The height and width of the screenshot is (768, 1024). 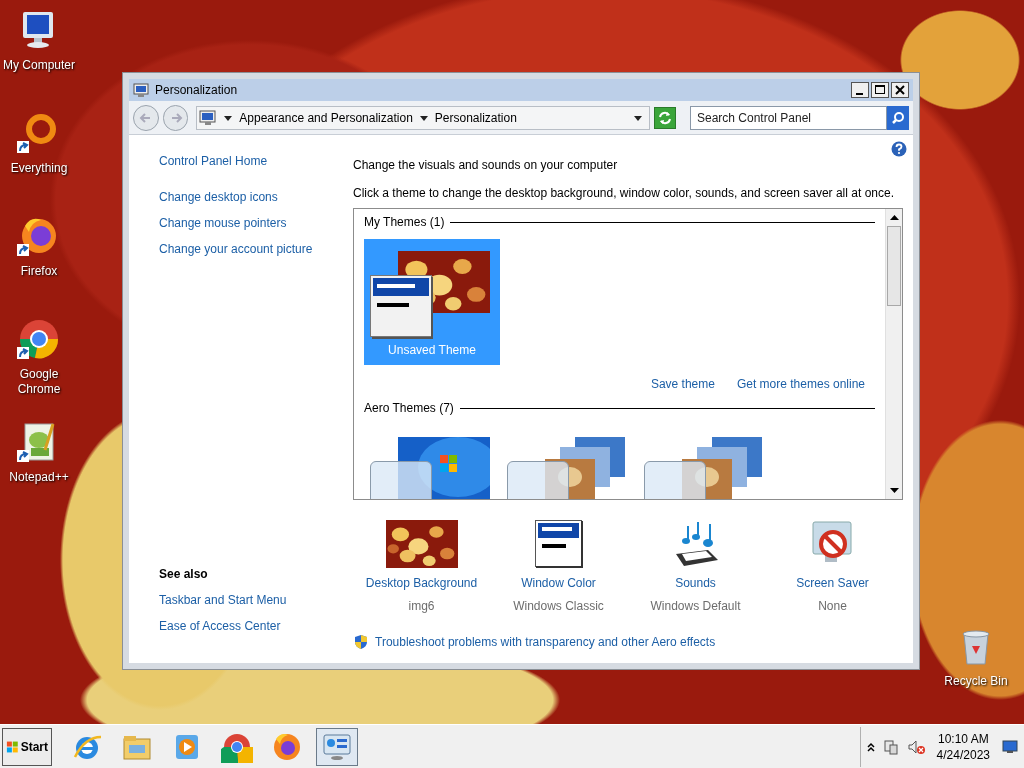 What do you see at coordinates (1010, 746) in the screenshot?
I see `show-desktop-icon` at bounding box center [1010, 746].